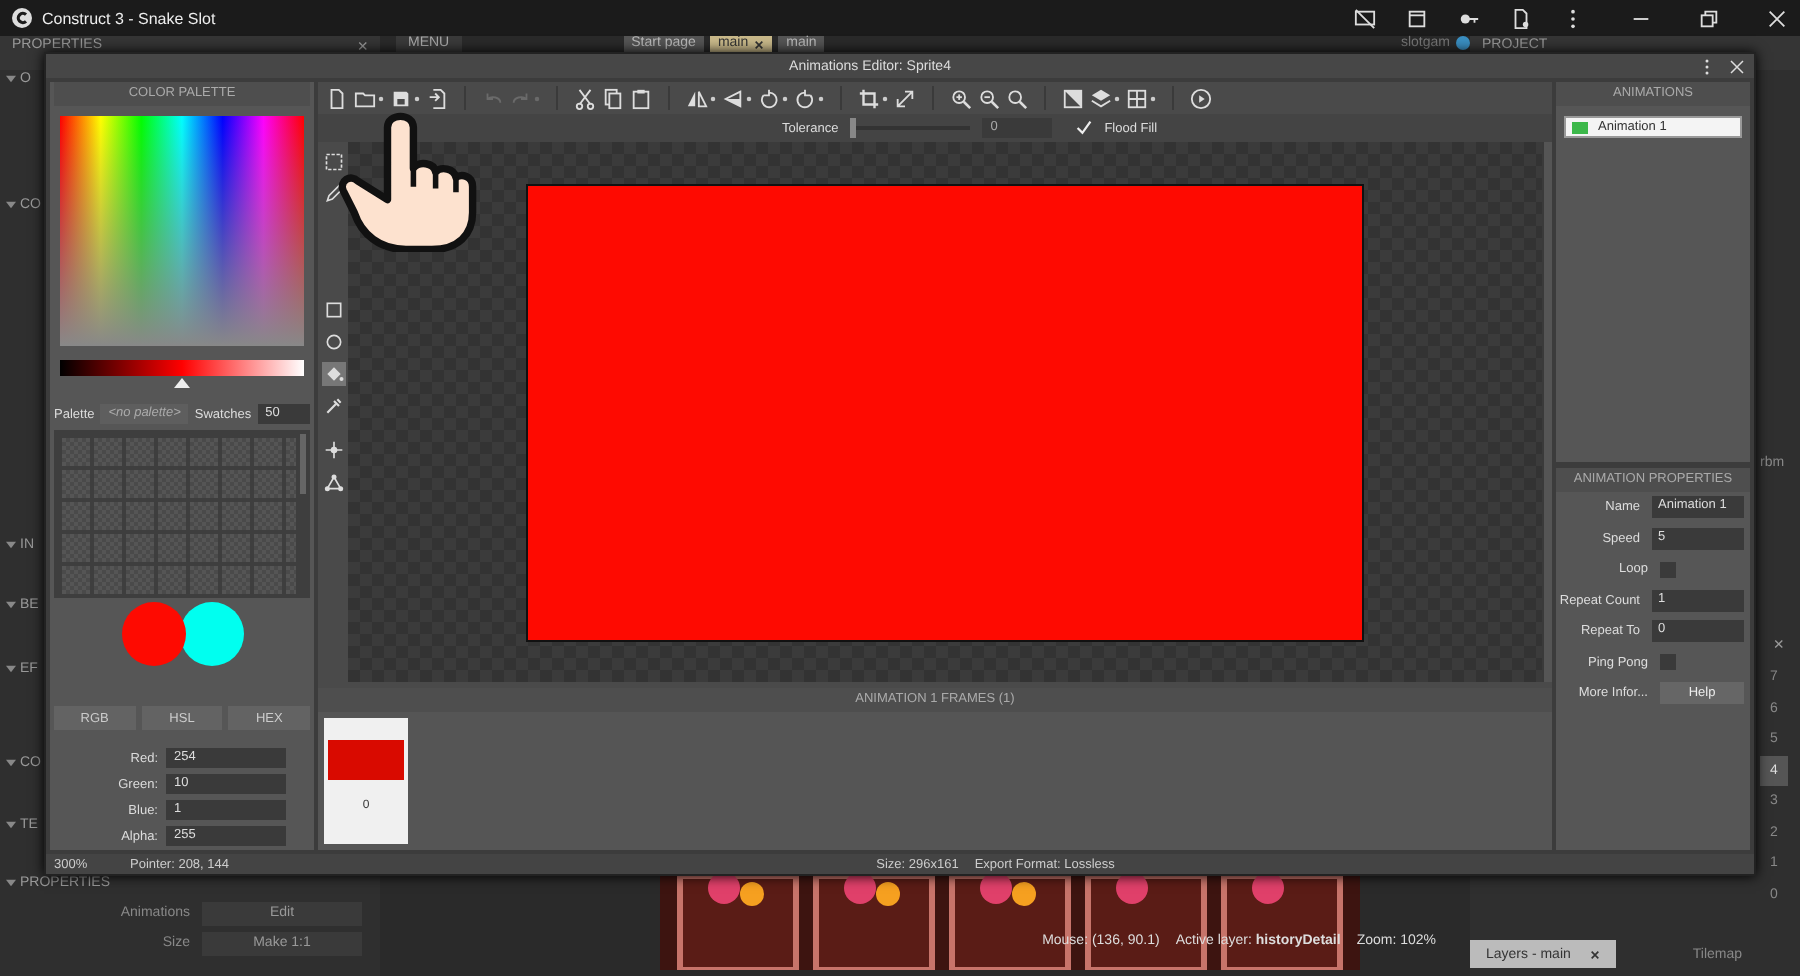 This screenshot has height=976, width=1800. Describe the element at coordinates (365, 98) in the screenshot. I see `folder-icon` at that location.